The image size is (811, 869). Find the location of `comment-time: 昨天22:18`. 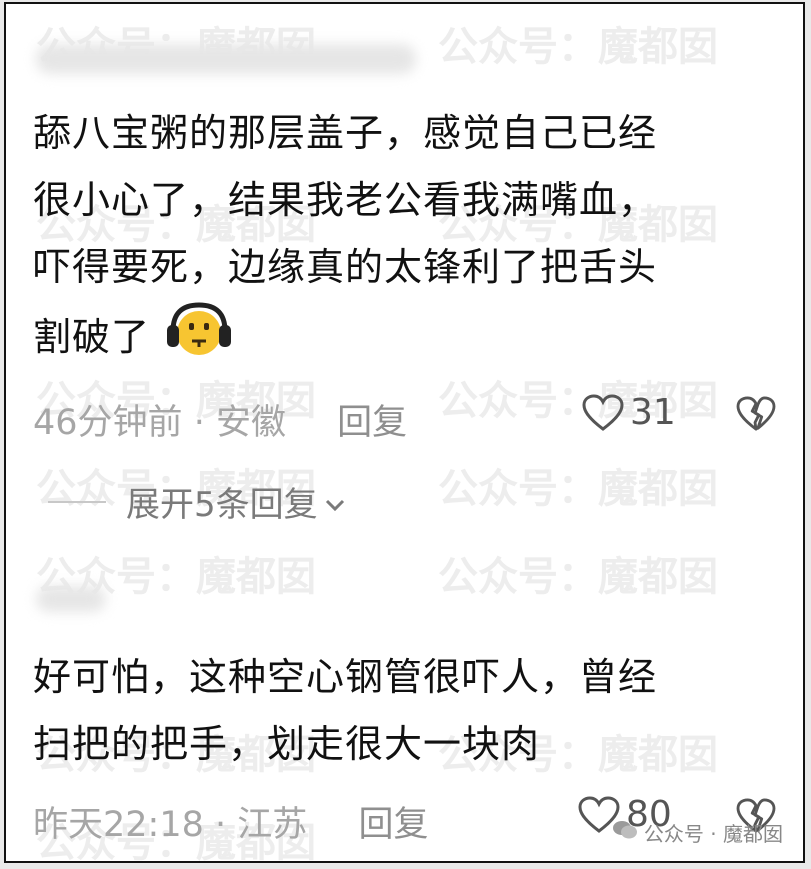

comment-time: 昨天22:18 is located at coordinates (118, 825).